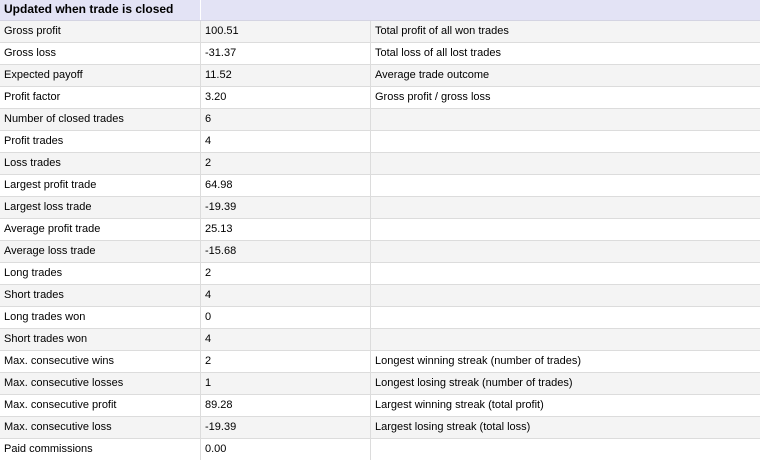 The image size is (760, 460). What do you see at coordinates (100, 31) in the screenshot?
I see `stat-label: Gross profit` at bounding box center [100, 31].